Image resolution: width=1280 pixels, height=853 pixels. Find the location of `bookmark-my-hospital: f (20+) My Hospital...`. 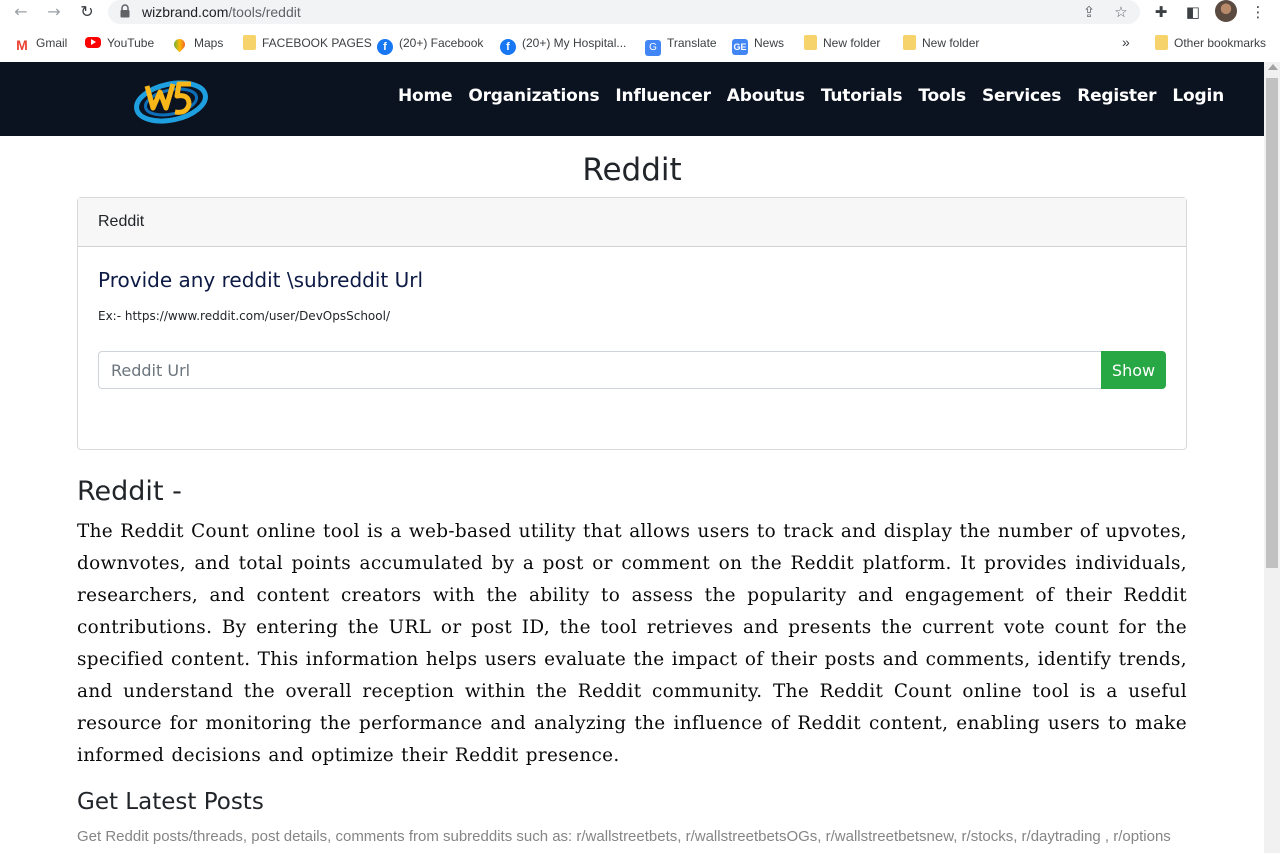

bookmark-my-hospital: f (20+) My Hospital... is located at coordinates (563, 44).